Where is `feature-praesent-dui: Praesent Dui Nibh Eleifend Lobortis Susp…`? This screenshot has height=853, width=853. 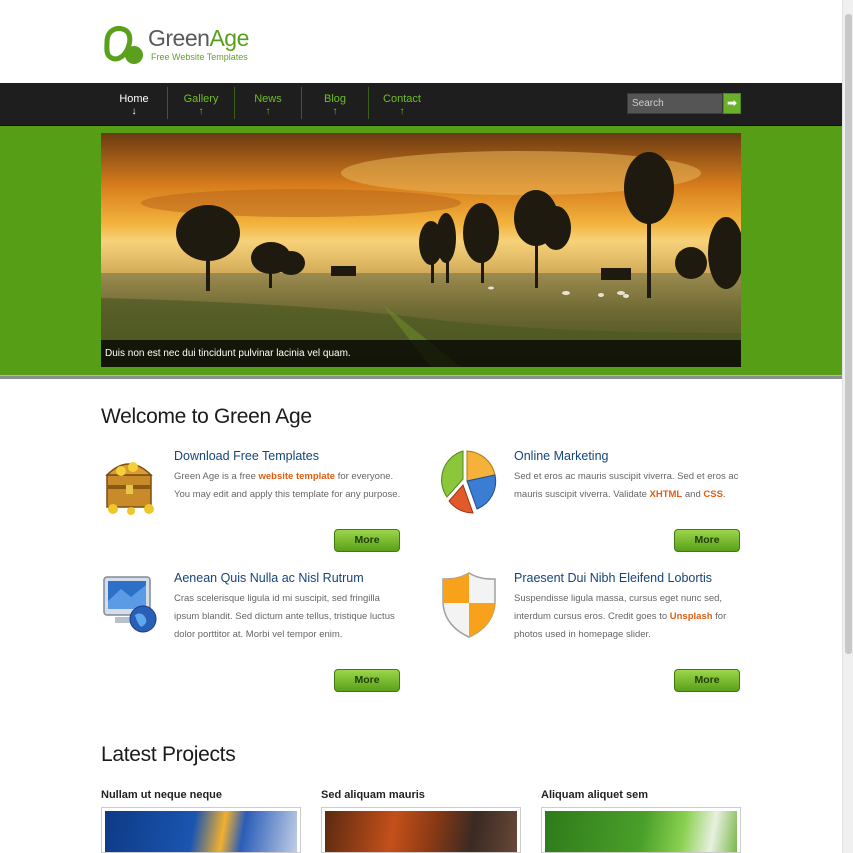 feature-praesent-dui: Praesent Dui Nibh Eleifend Lobortis Susp… is located at coordinates (591, 621).